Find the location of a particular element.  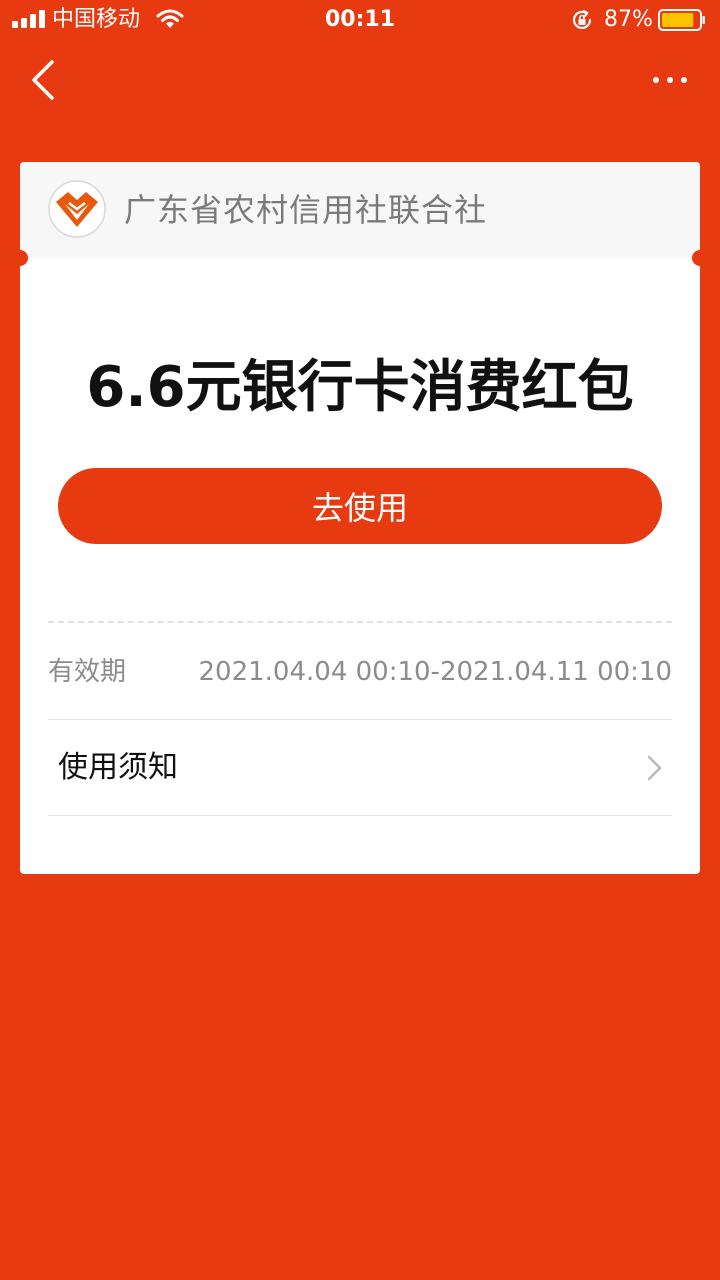

row-divider is located at coordinates (360, 815).